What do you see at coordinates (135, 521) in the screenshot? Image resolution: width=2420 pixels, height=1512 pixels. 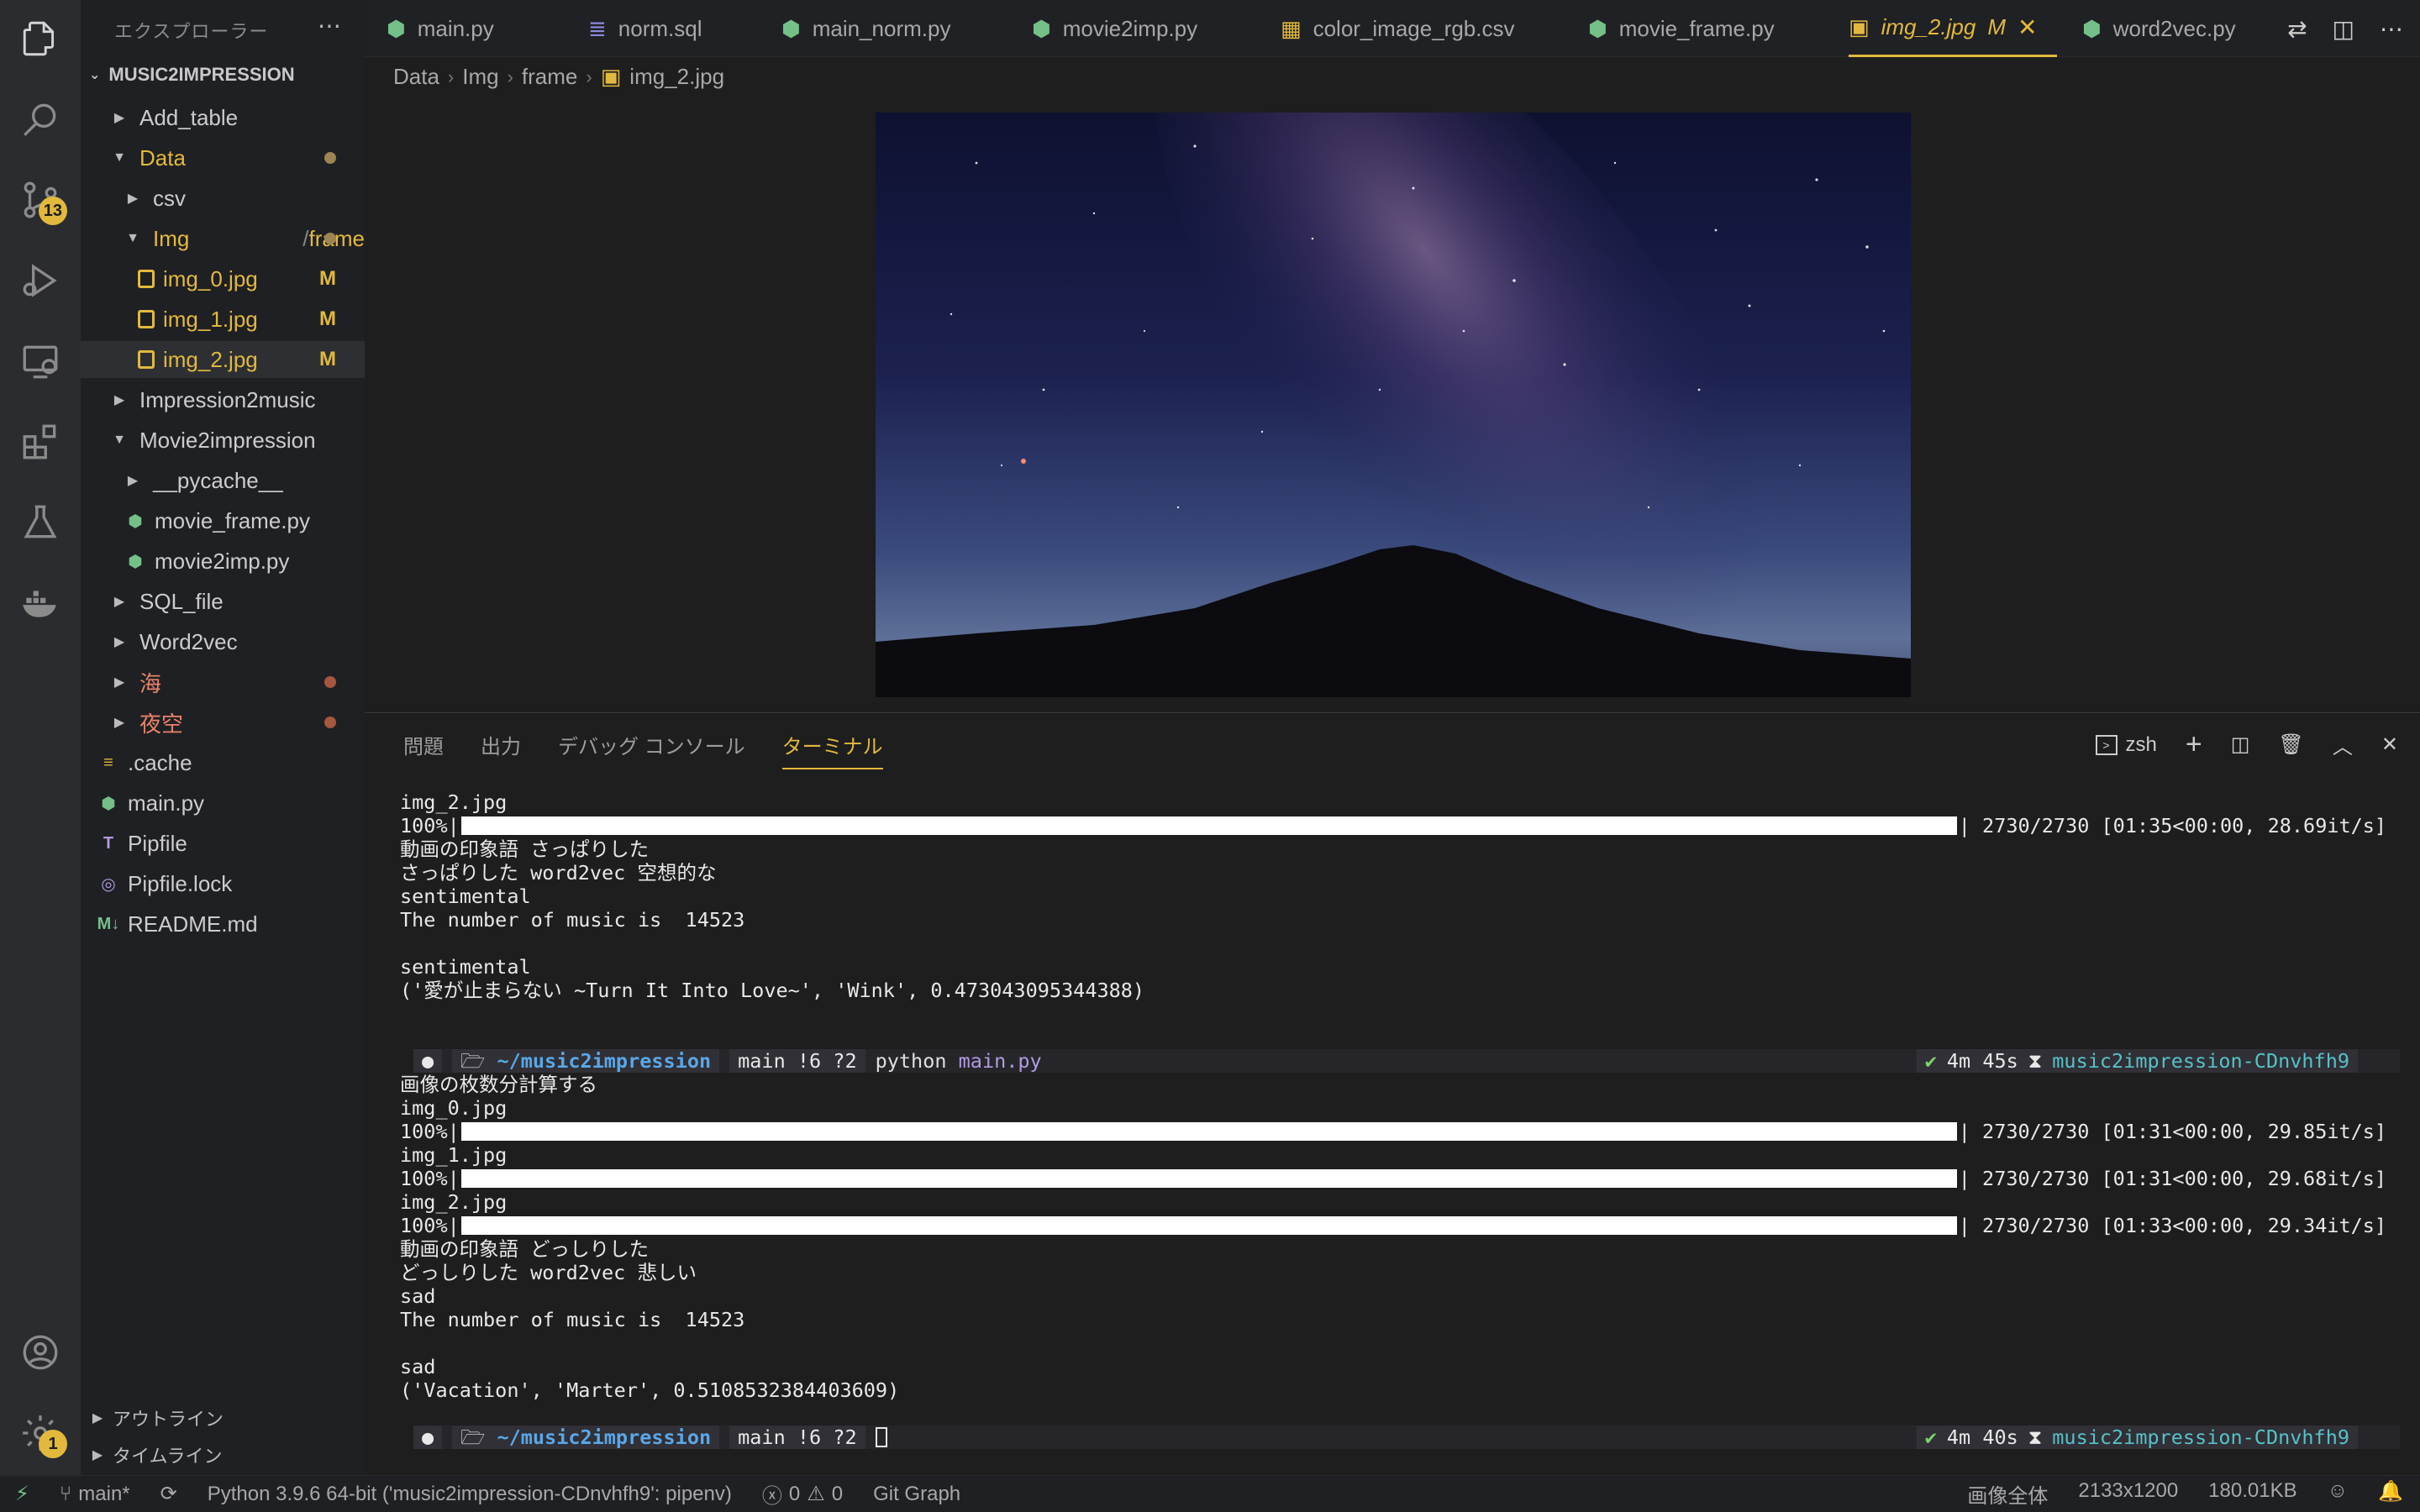 I see `python-file-icon: ⬢` at bounding box center [135, 521].